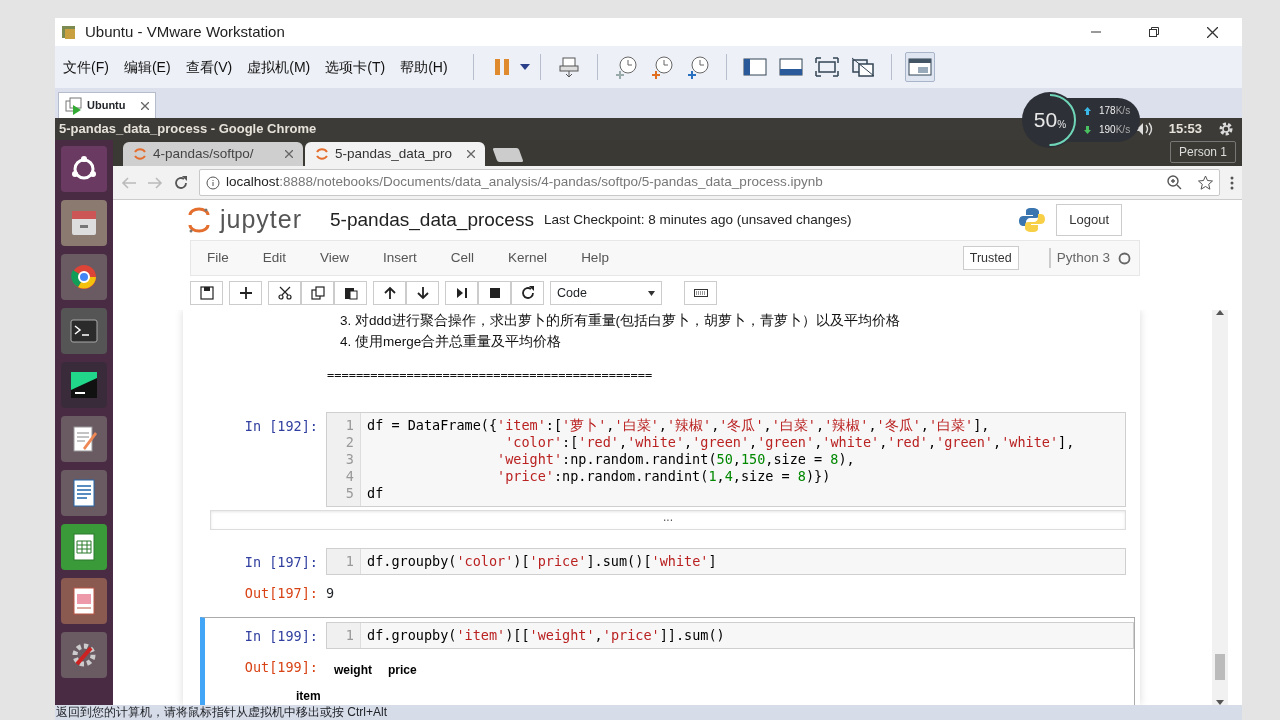 This screenshot has width=1280, height=720. Describe the element at coordinates (432, 220) in the screenshot. I see `notebook-name: 5-pandas_data_process` at that location.